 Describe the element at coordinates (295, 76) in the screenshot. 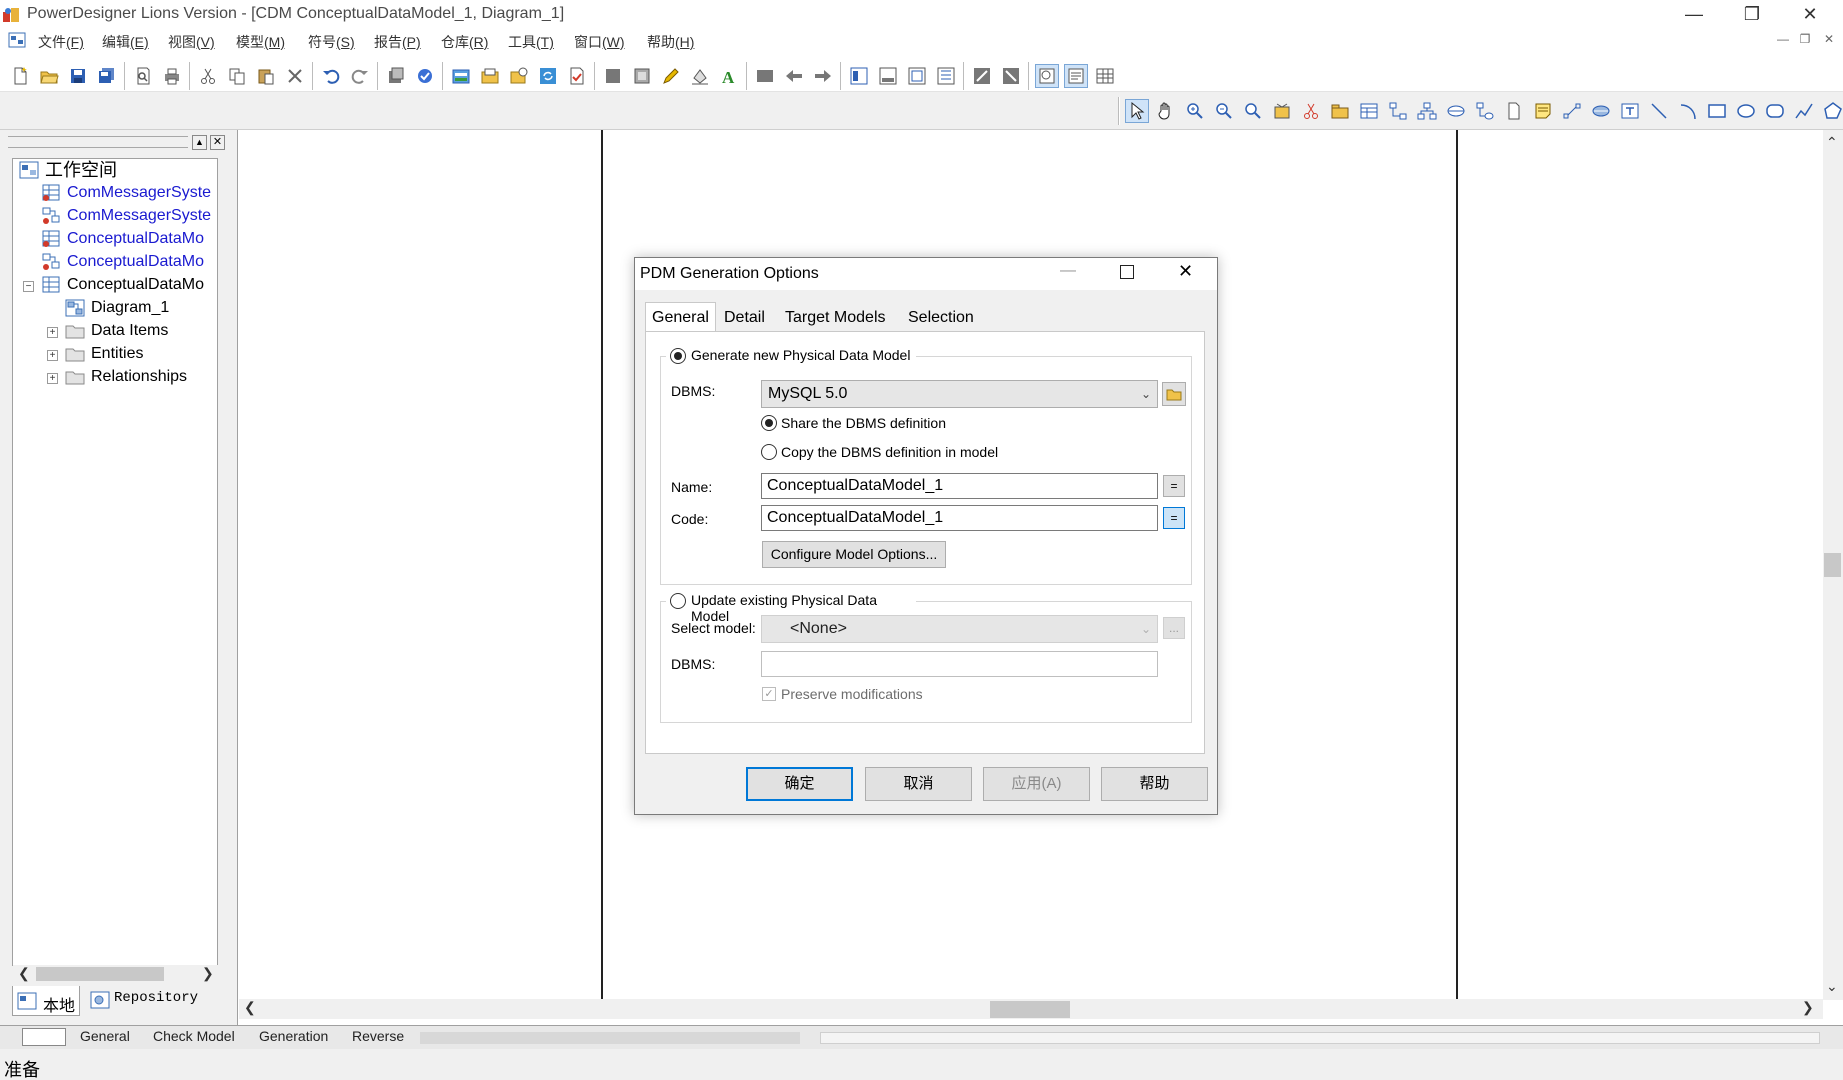

I see `delete-icon` at that location.